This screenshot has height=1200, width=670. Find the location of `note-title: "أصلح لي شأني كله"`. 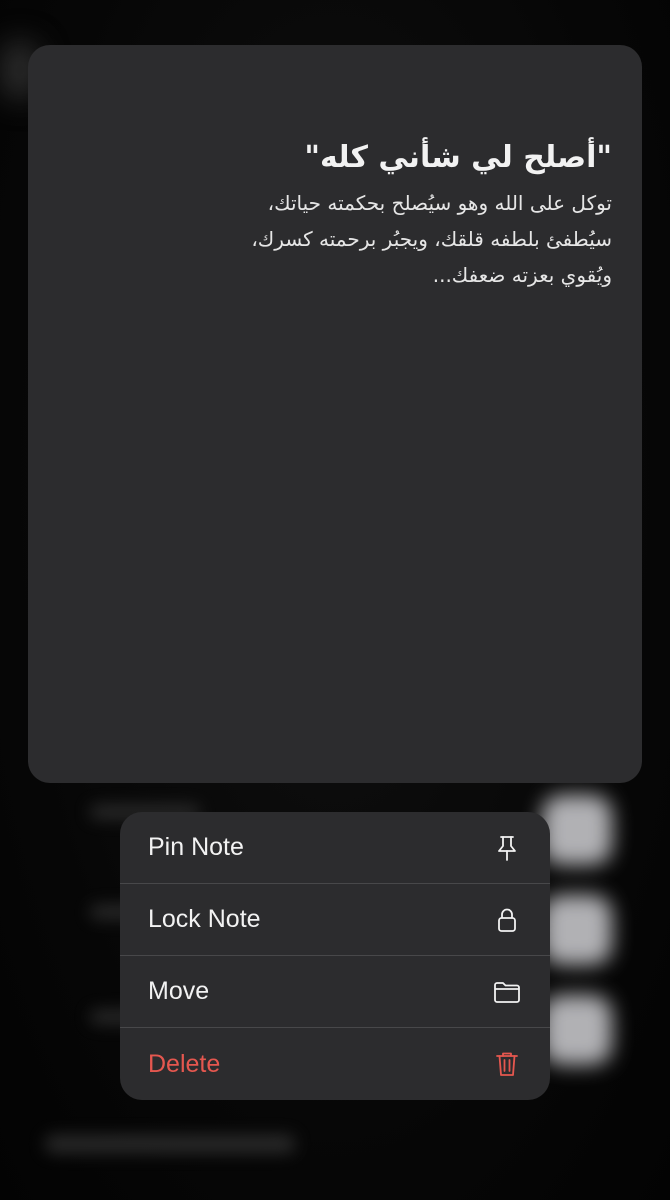

note-title: "أصلح لي شأني كله" is located at coordinates (458, 157).